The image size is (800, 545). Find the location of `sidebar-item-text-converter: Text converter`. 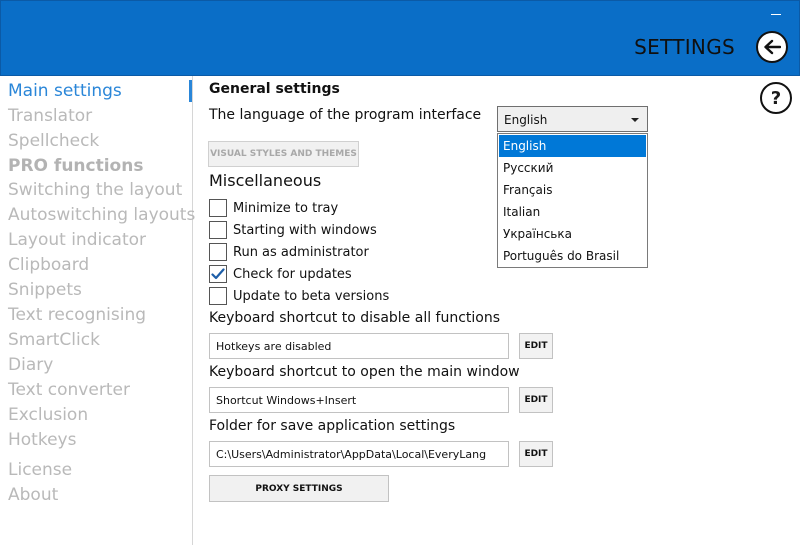

sidebar-item-text-converter: Text converter is located at coordinates (69, 390).